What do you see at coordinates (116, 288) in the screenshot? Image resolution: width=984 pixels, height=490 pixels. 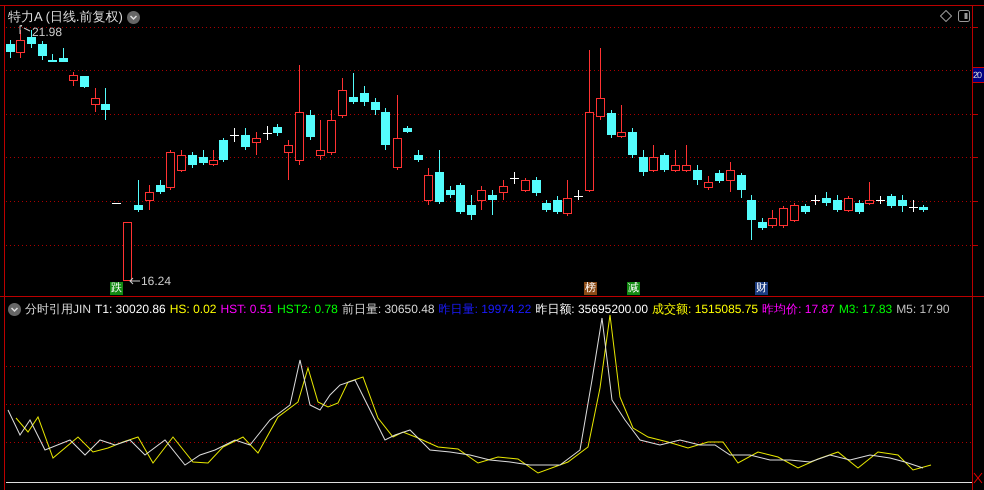 I see `event-tag: 跌` at bounding box center [116, 288].